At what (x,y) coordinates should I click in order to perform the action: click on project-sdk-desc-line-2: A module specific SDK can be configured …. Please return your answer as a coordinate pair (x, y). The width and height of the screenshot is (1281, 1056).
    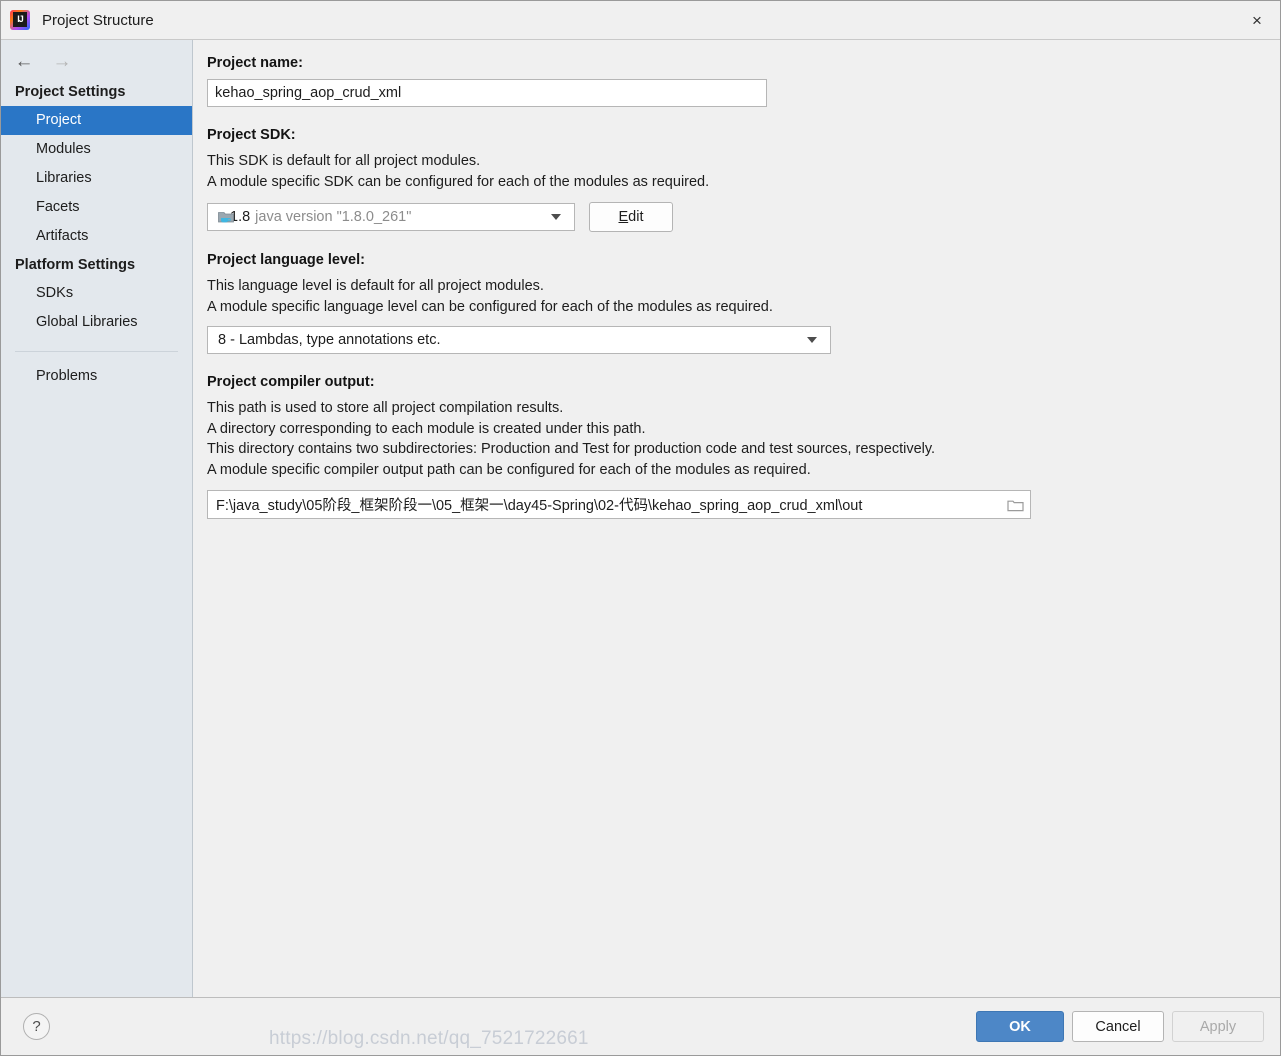
    Looking at the image, I should click on (458, 181).